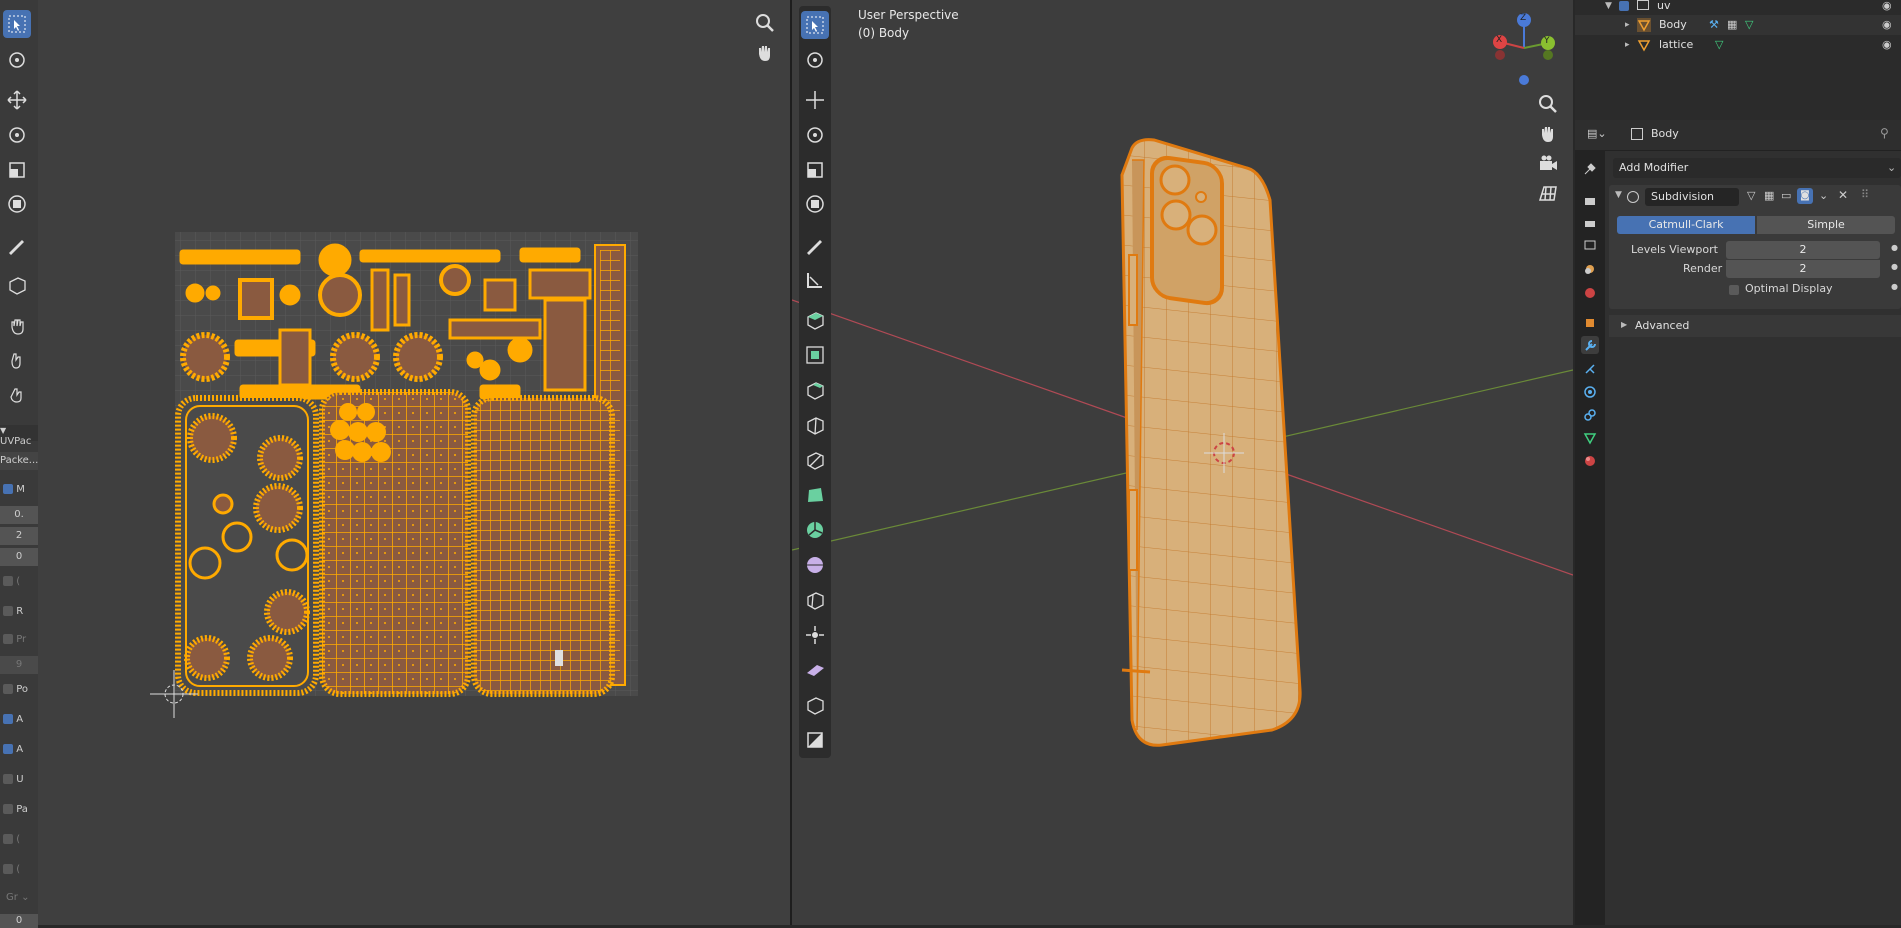 Image resolution: width=1901 pixels, height=928 pixels. Describe the element at coordinates (1757, 168) in the screenshot. I see `add-modifier-dropdown: Add Modifier ⌄` at that location.